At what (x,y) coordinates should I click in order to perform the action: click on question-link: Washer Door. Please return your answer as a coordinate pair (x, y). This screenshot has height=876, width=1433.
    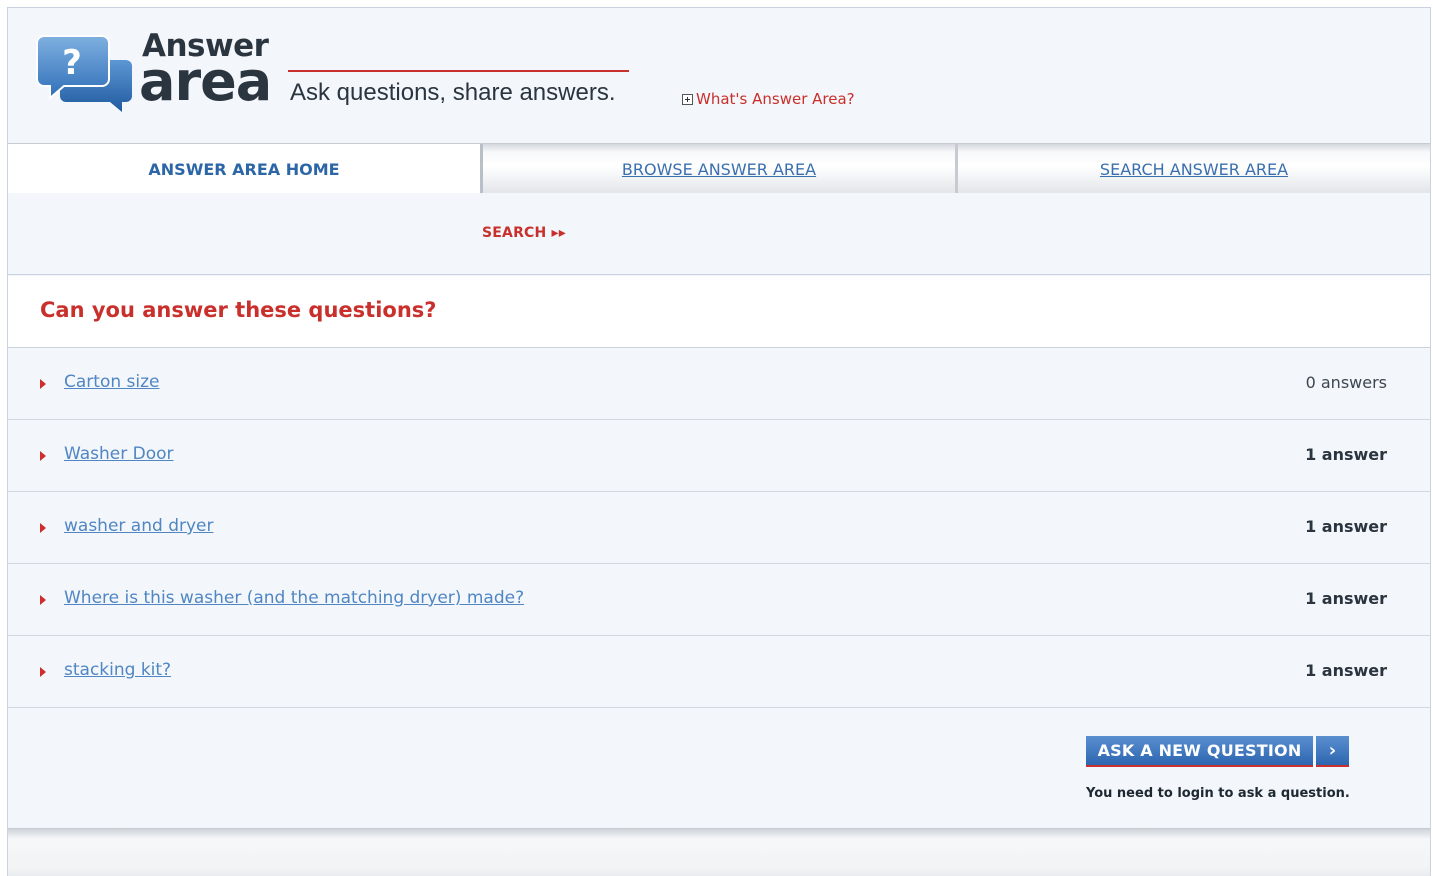
    Looking at the image, I should click on (119, 454).